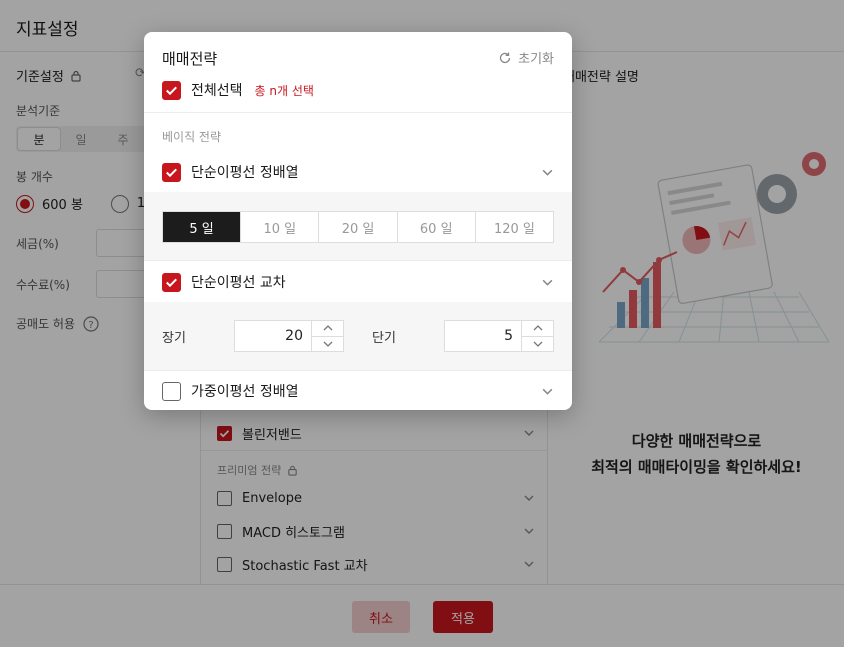 The height and width of the screenshot is (647, 844). What do you see at coordinates (384, 338) in the screenshot?
I see `short-label: 단기` at bounding box center [384, 338].